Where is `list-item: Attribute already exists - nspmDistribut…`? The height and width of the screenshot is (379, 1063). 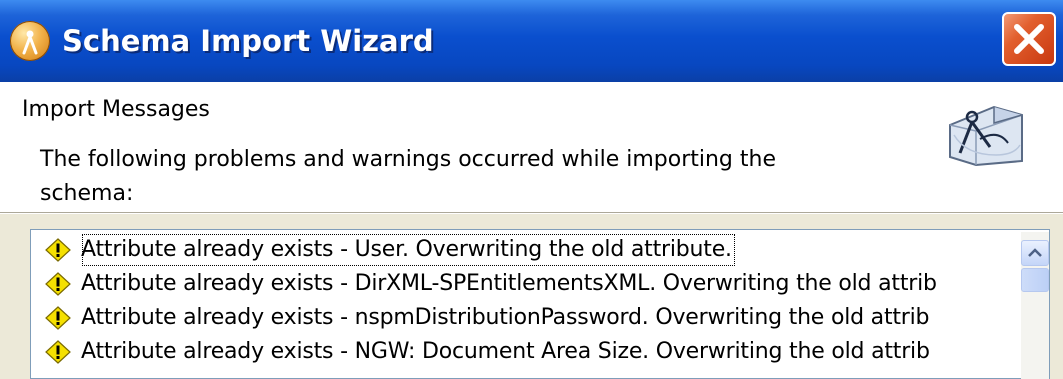 list-item: Attribute already exists - nspmDistribut… is located at coordinates (545, 318).